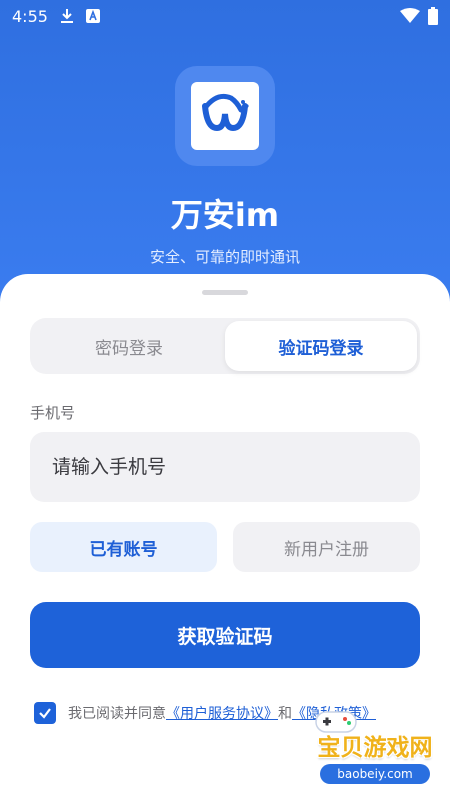 Image resolution: width=450 pixels, height=800 pixels. I want to click on app-name: 万安im, so click(225, 215).